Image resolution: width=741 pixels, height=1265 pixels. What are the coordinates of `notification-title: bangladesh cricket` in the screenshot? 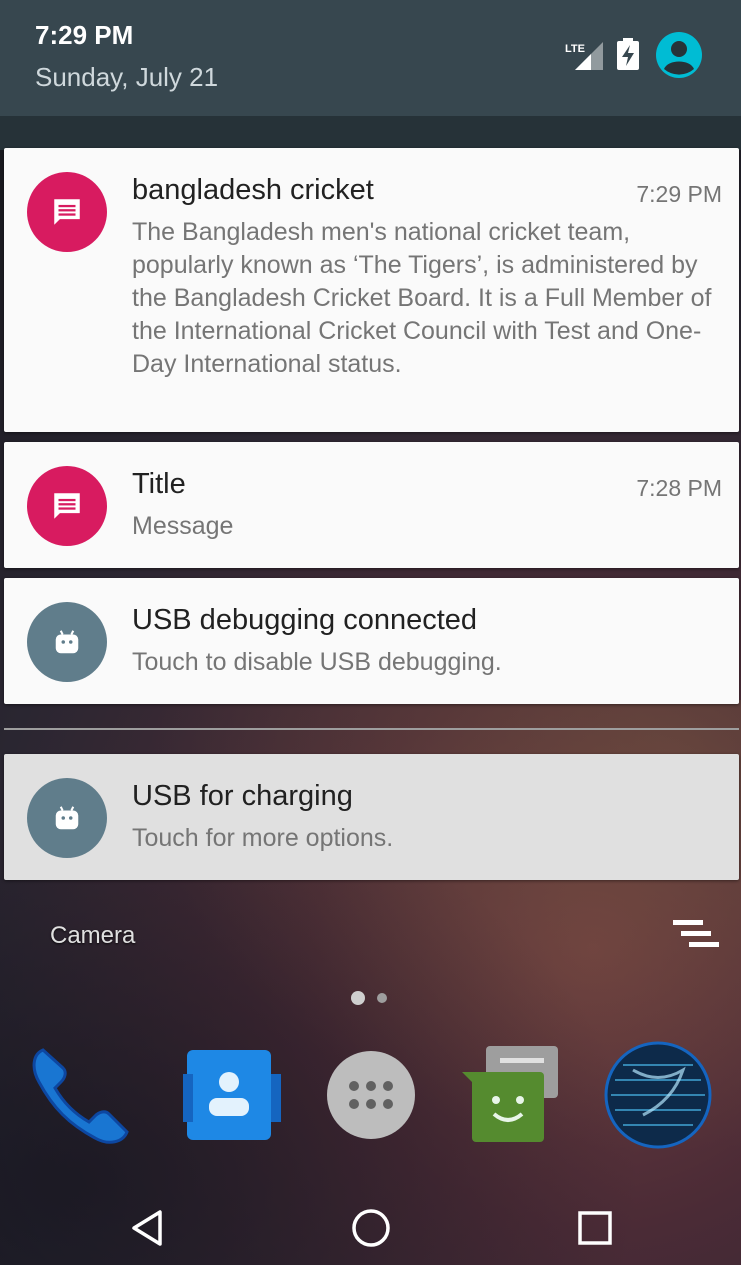 It's located at (253, 190).